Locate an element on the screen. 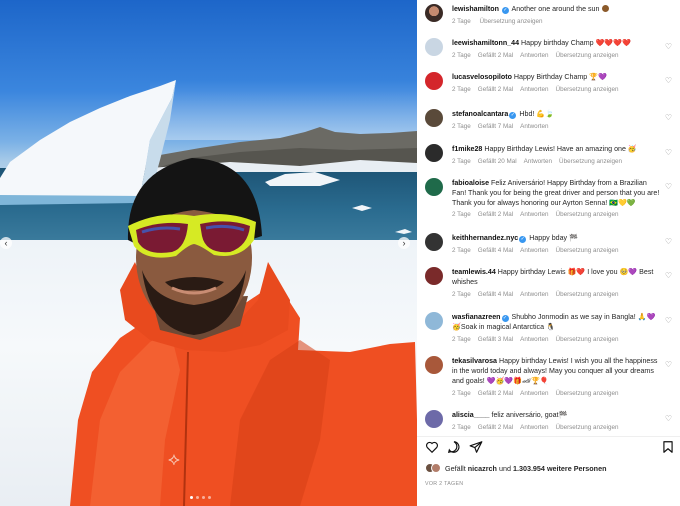  username-link: stefanoalcantara is located at coordinates (480, 114).